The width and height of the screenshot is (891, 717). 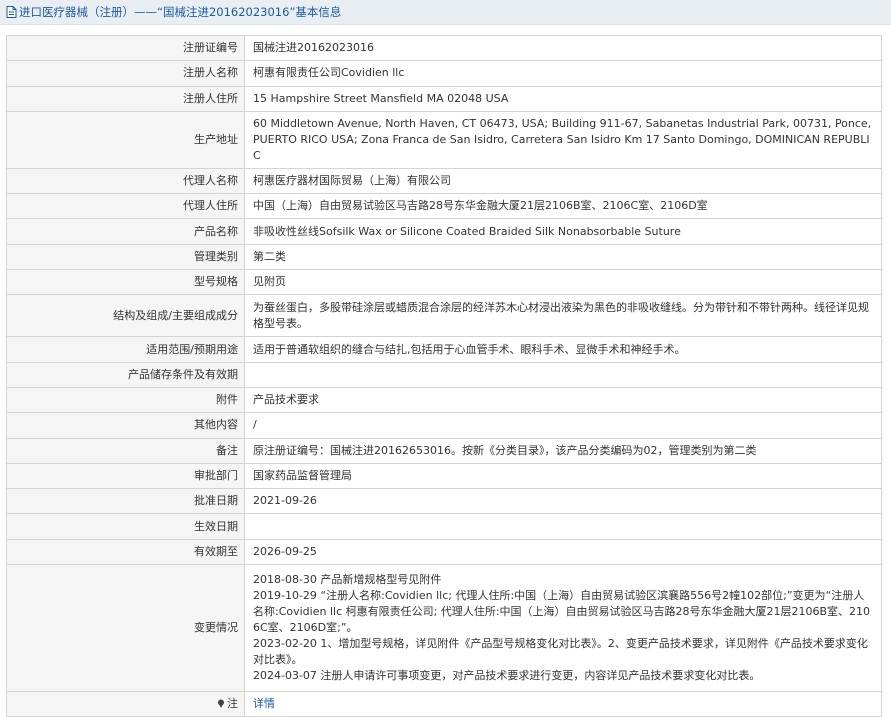 What do you see at coordinates (563, 181) in the screenshot?
I see `agent-name-value: 柯惠医疗器材国际贸易（上海）有限公司` at bounding box center [563, 181].